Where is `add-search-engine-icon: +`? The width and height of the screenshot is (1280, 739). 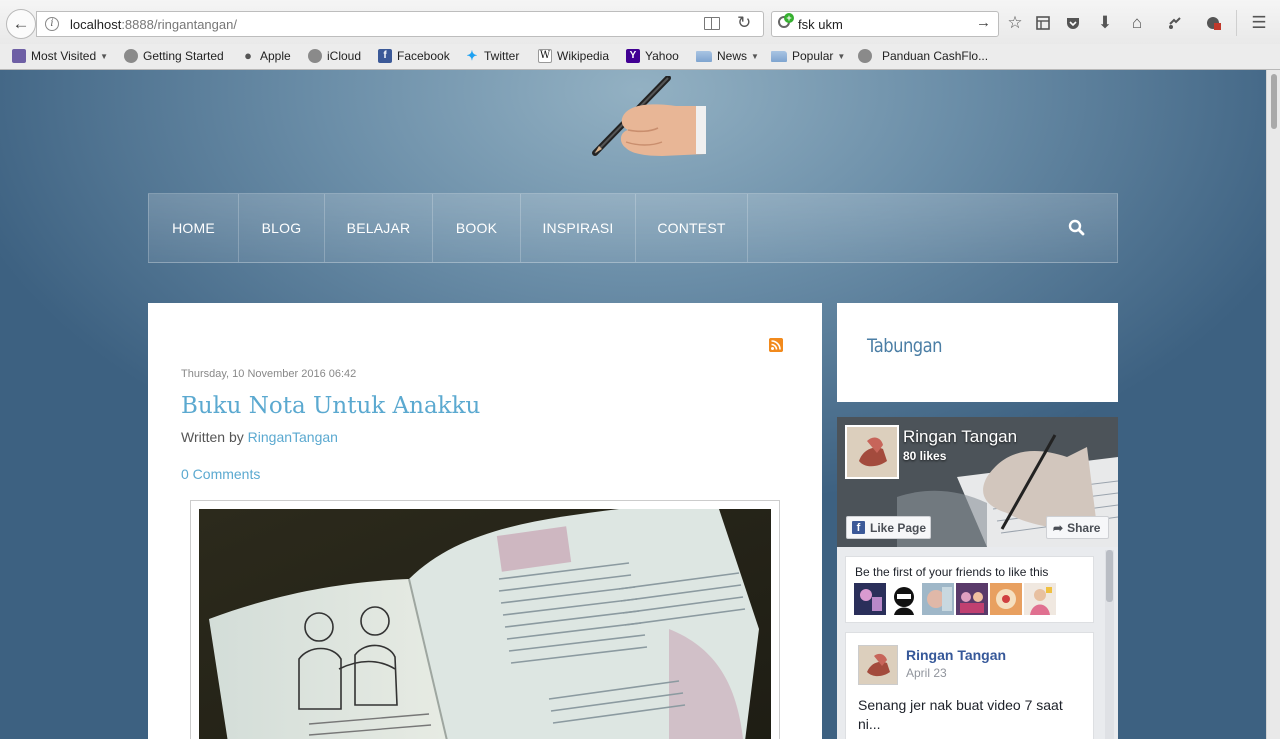 add-search-engine-icon: + is located at coordinates (789, 18).